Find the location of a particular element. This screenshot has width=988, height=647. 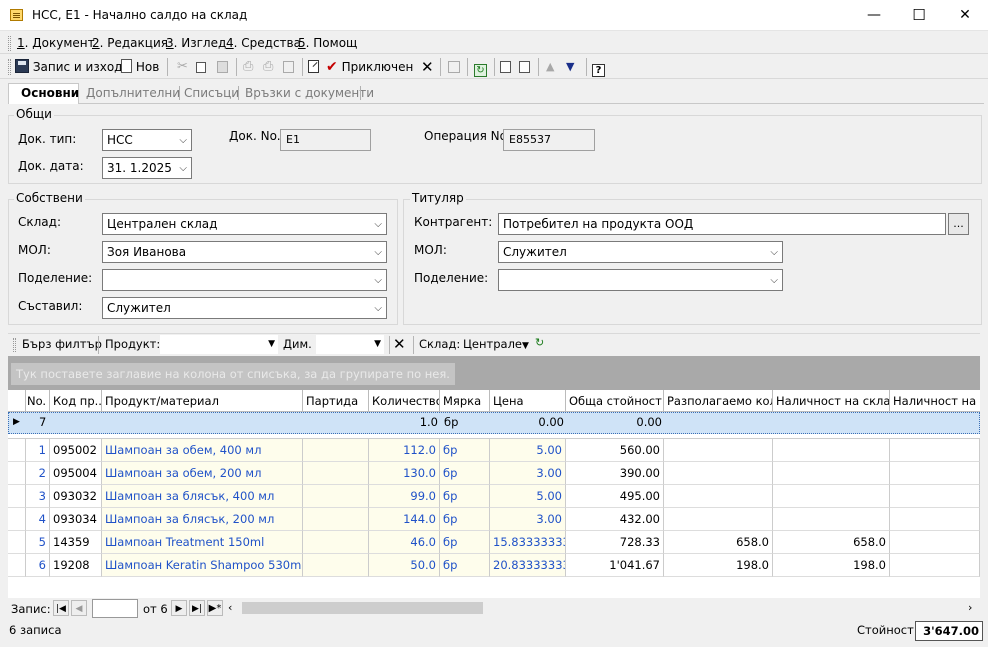

edit-note-icon is located at coordinates (313, 67).